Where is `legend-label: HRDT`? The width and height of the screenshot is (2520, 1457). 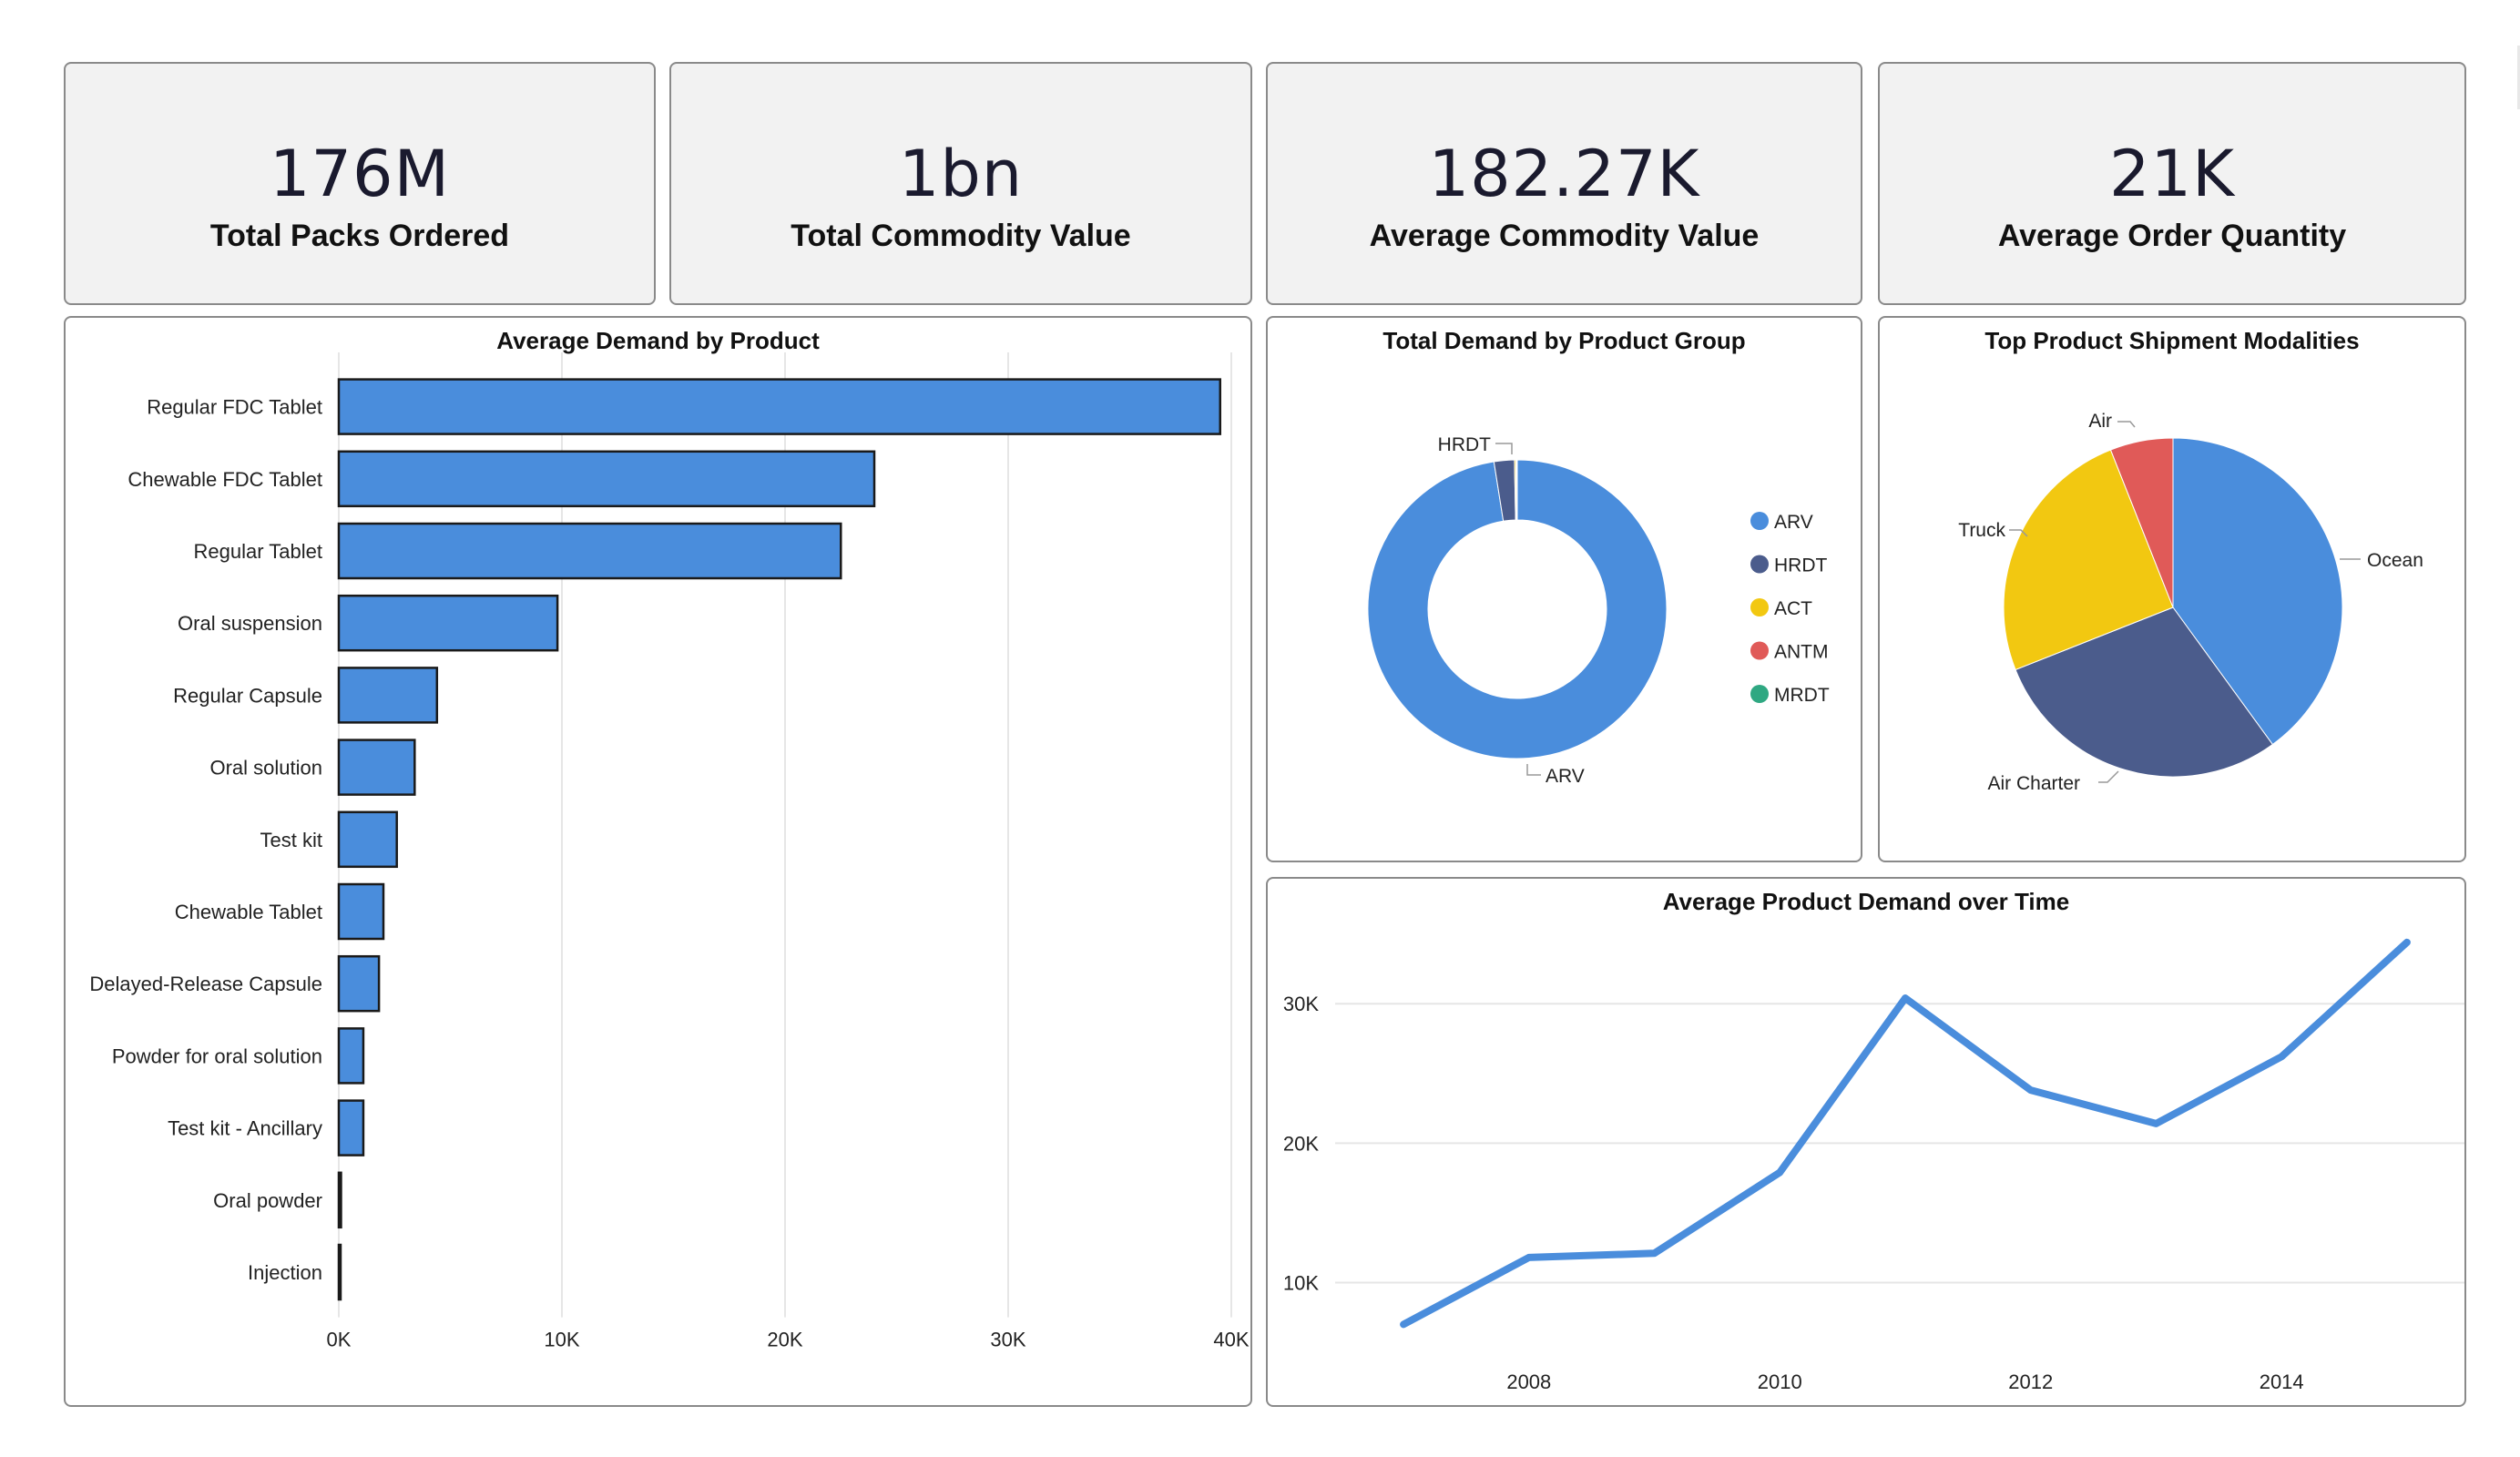 legend-label: HRDT is located at coordinates (1800, 566).